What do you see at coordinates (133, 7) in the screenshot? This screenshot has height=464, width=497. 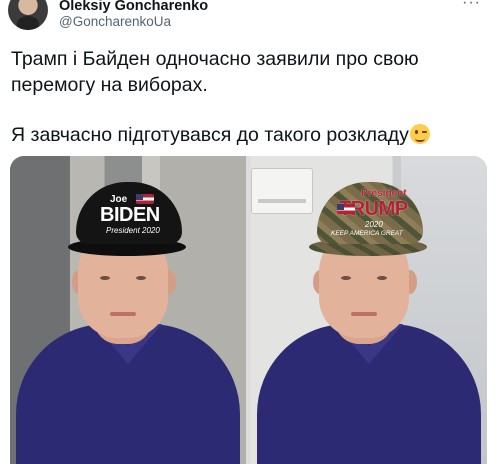 I see `author-name: Oleksiy Goncharenko` at bounding box center [133, 7].